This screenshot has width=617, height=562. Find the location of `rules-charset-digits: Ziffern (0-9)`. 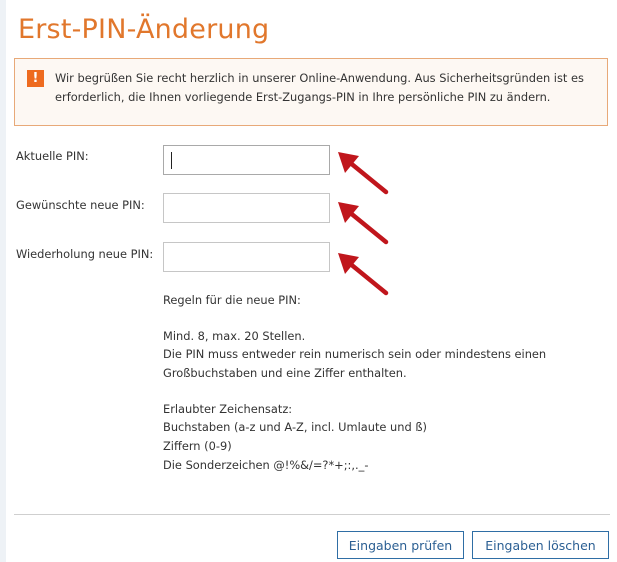

rules-charset-digits: Ziffern (0-9) is located at coordinates (197, 446).